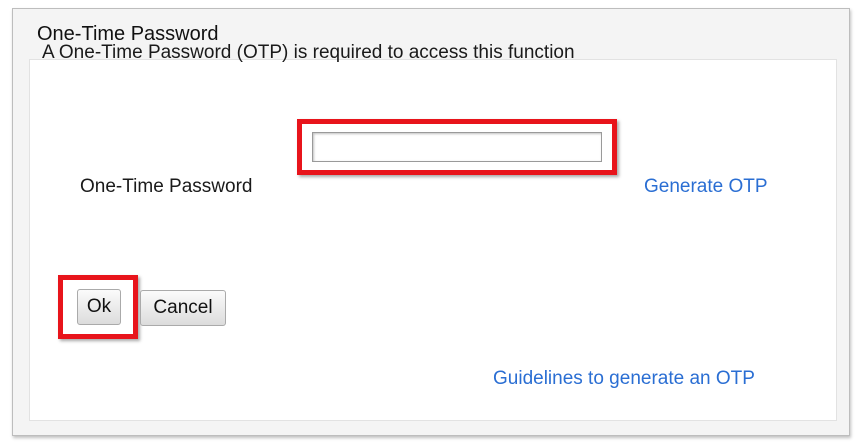 This screenshot has width=862, height=443. Describe the element at coordinates (183, 308) in the screenshot. I see `cancel-button: Cancel` at that location.